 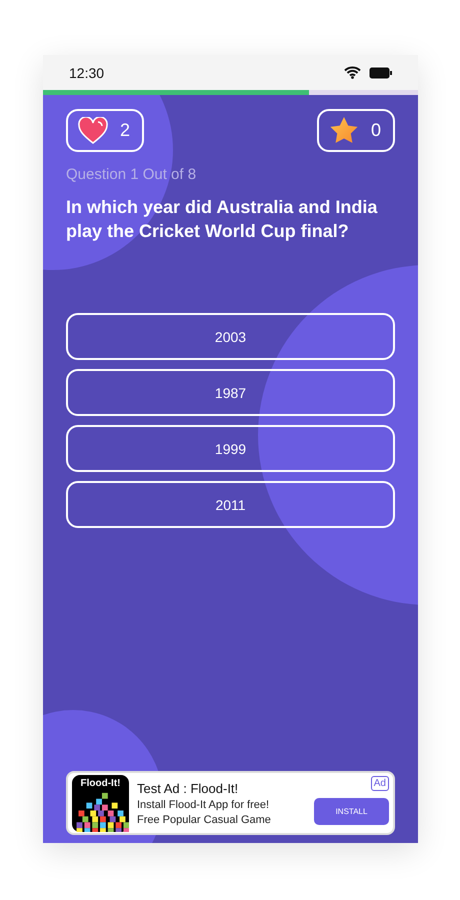 I want to click on lives-count: 2, so click(x=125, y=130).